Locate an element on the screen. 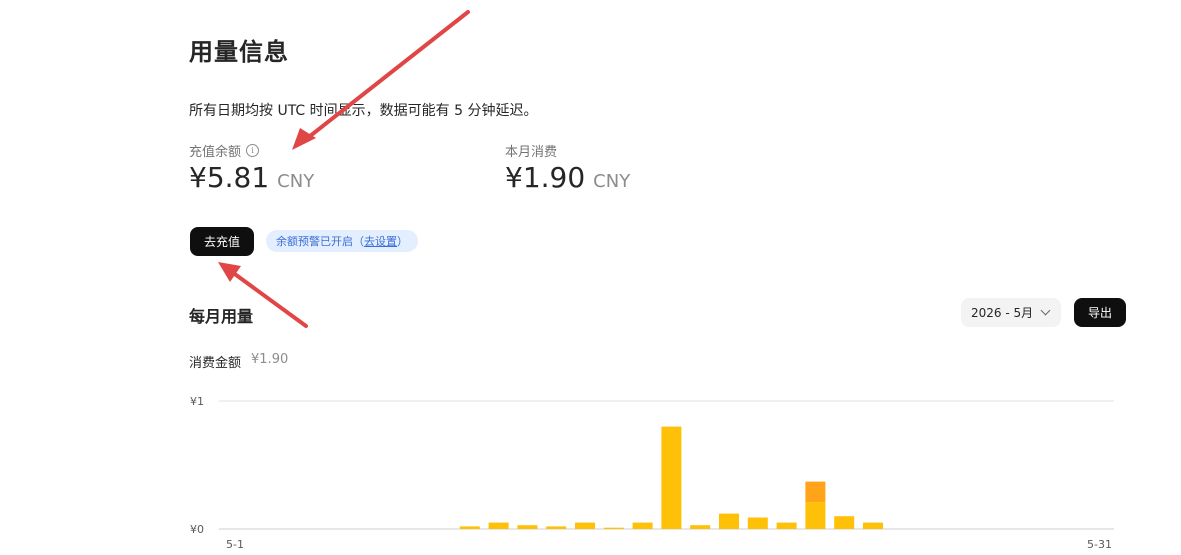 This screenshot has width=1181, height=555. bars-group is located at coordinates (671, 478).